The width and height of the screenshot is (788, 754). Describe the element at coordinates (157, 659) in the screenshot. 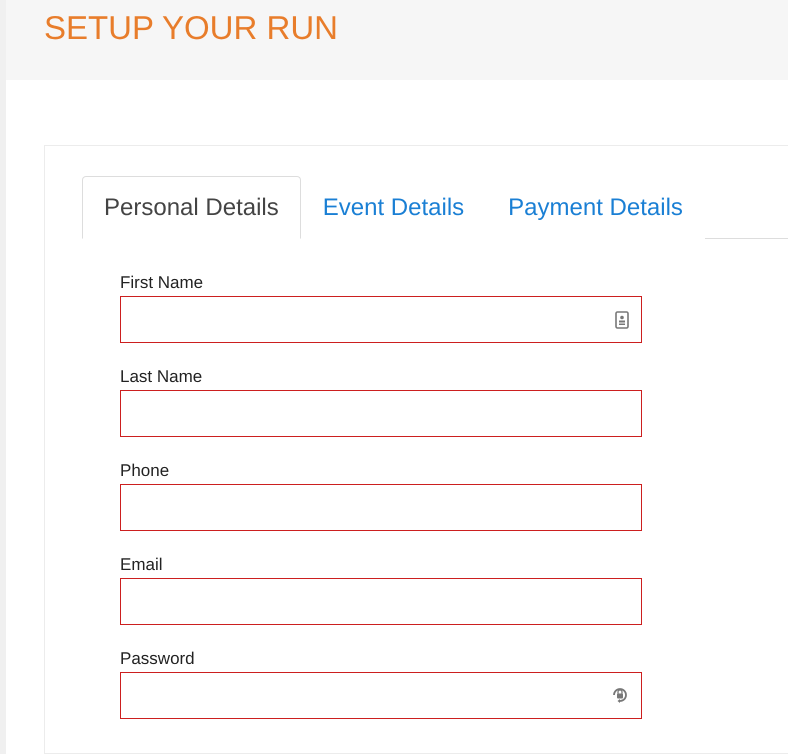

I see `field-label: Password` at that location.